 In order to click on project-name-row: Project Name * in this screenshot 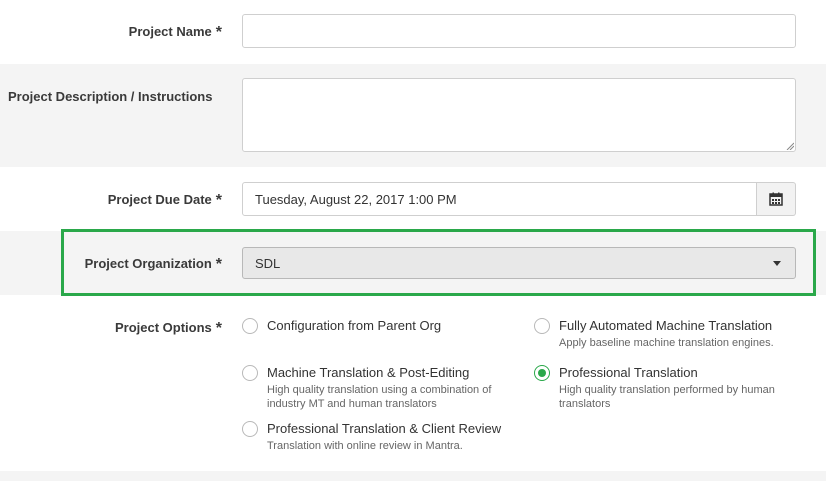, I will do `click(413, 32)`.